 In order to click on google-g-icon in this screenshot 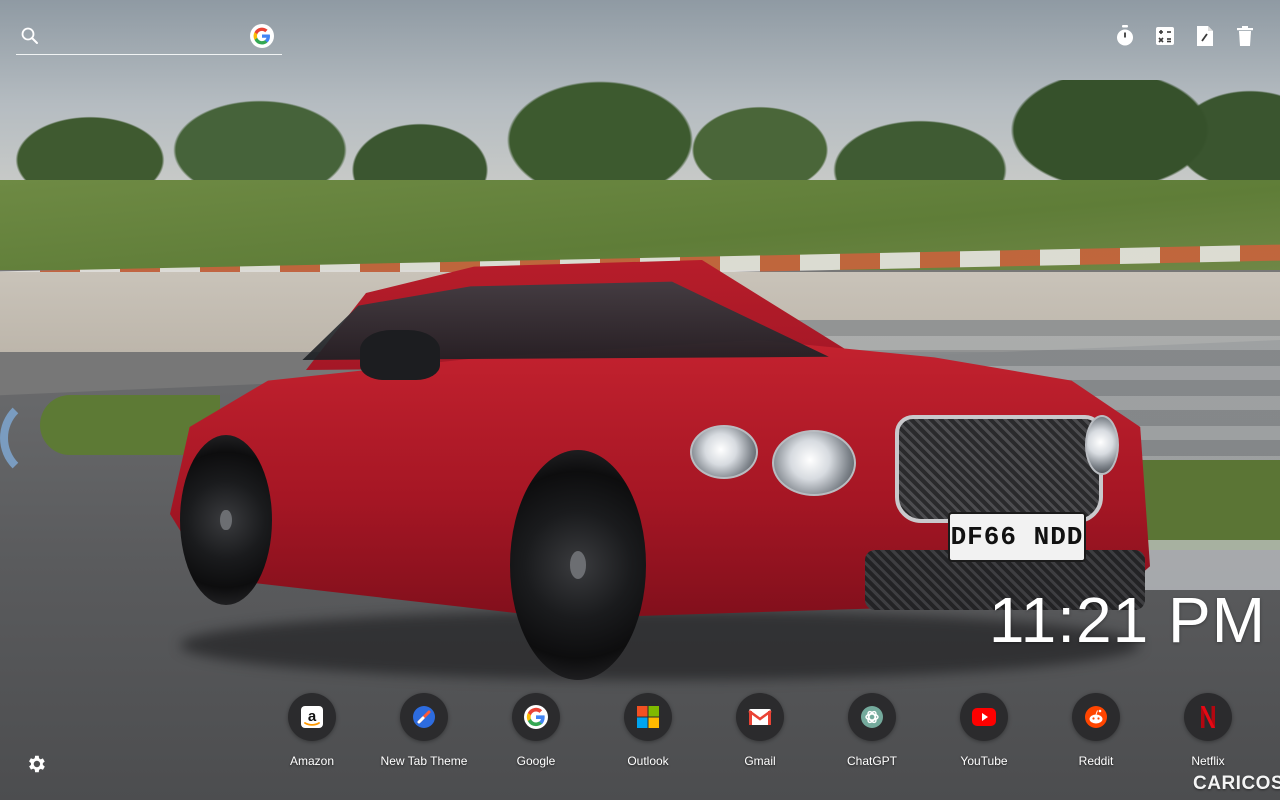, I will do `click(262, 36)`.